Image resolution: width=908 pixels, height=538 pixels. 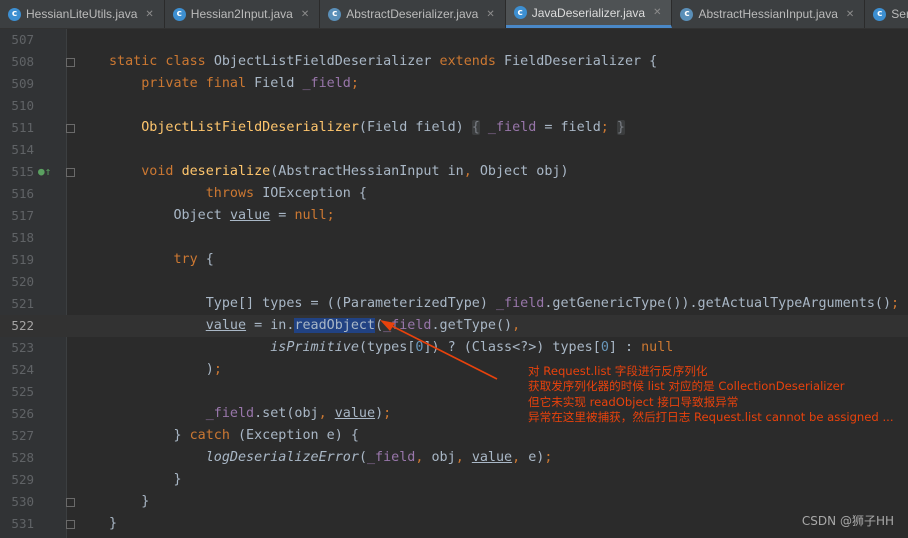 I want to click on line-number: 525, so click(x=22, y=391).